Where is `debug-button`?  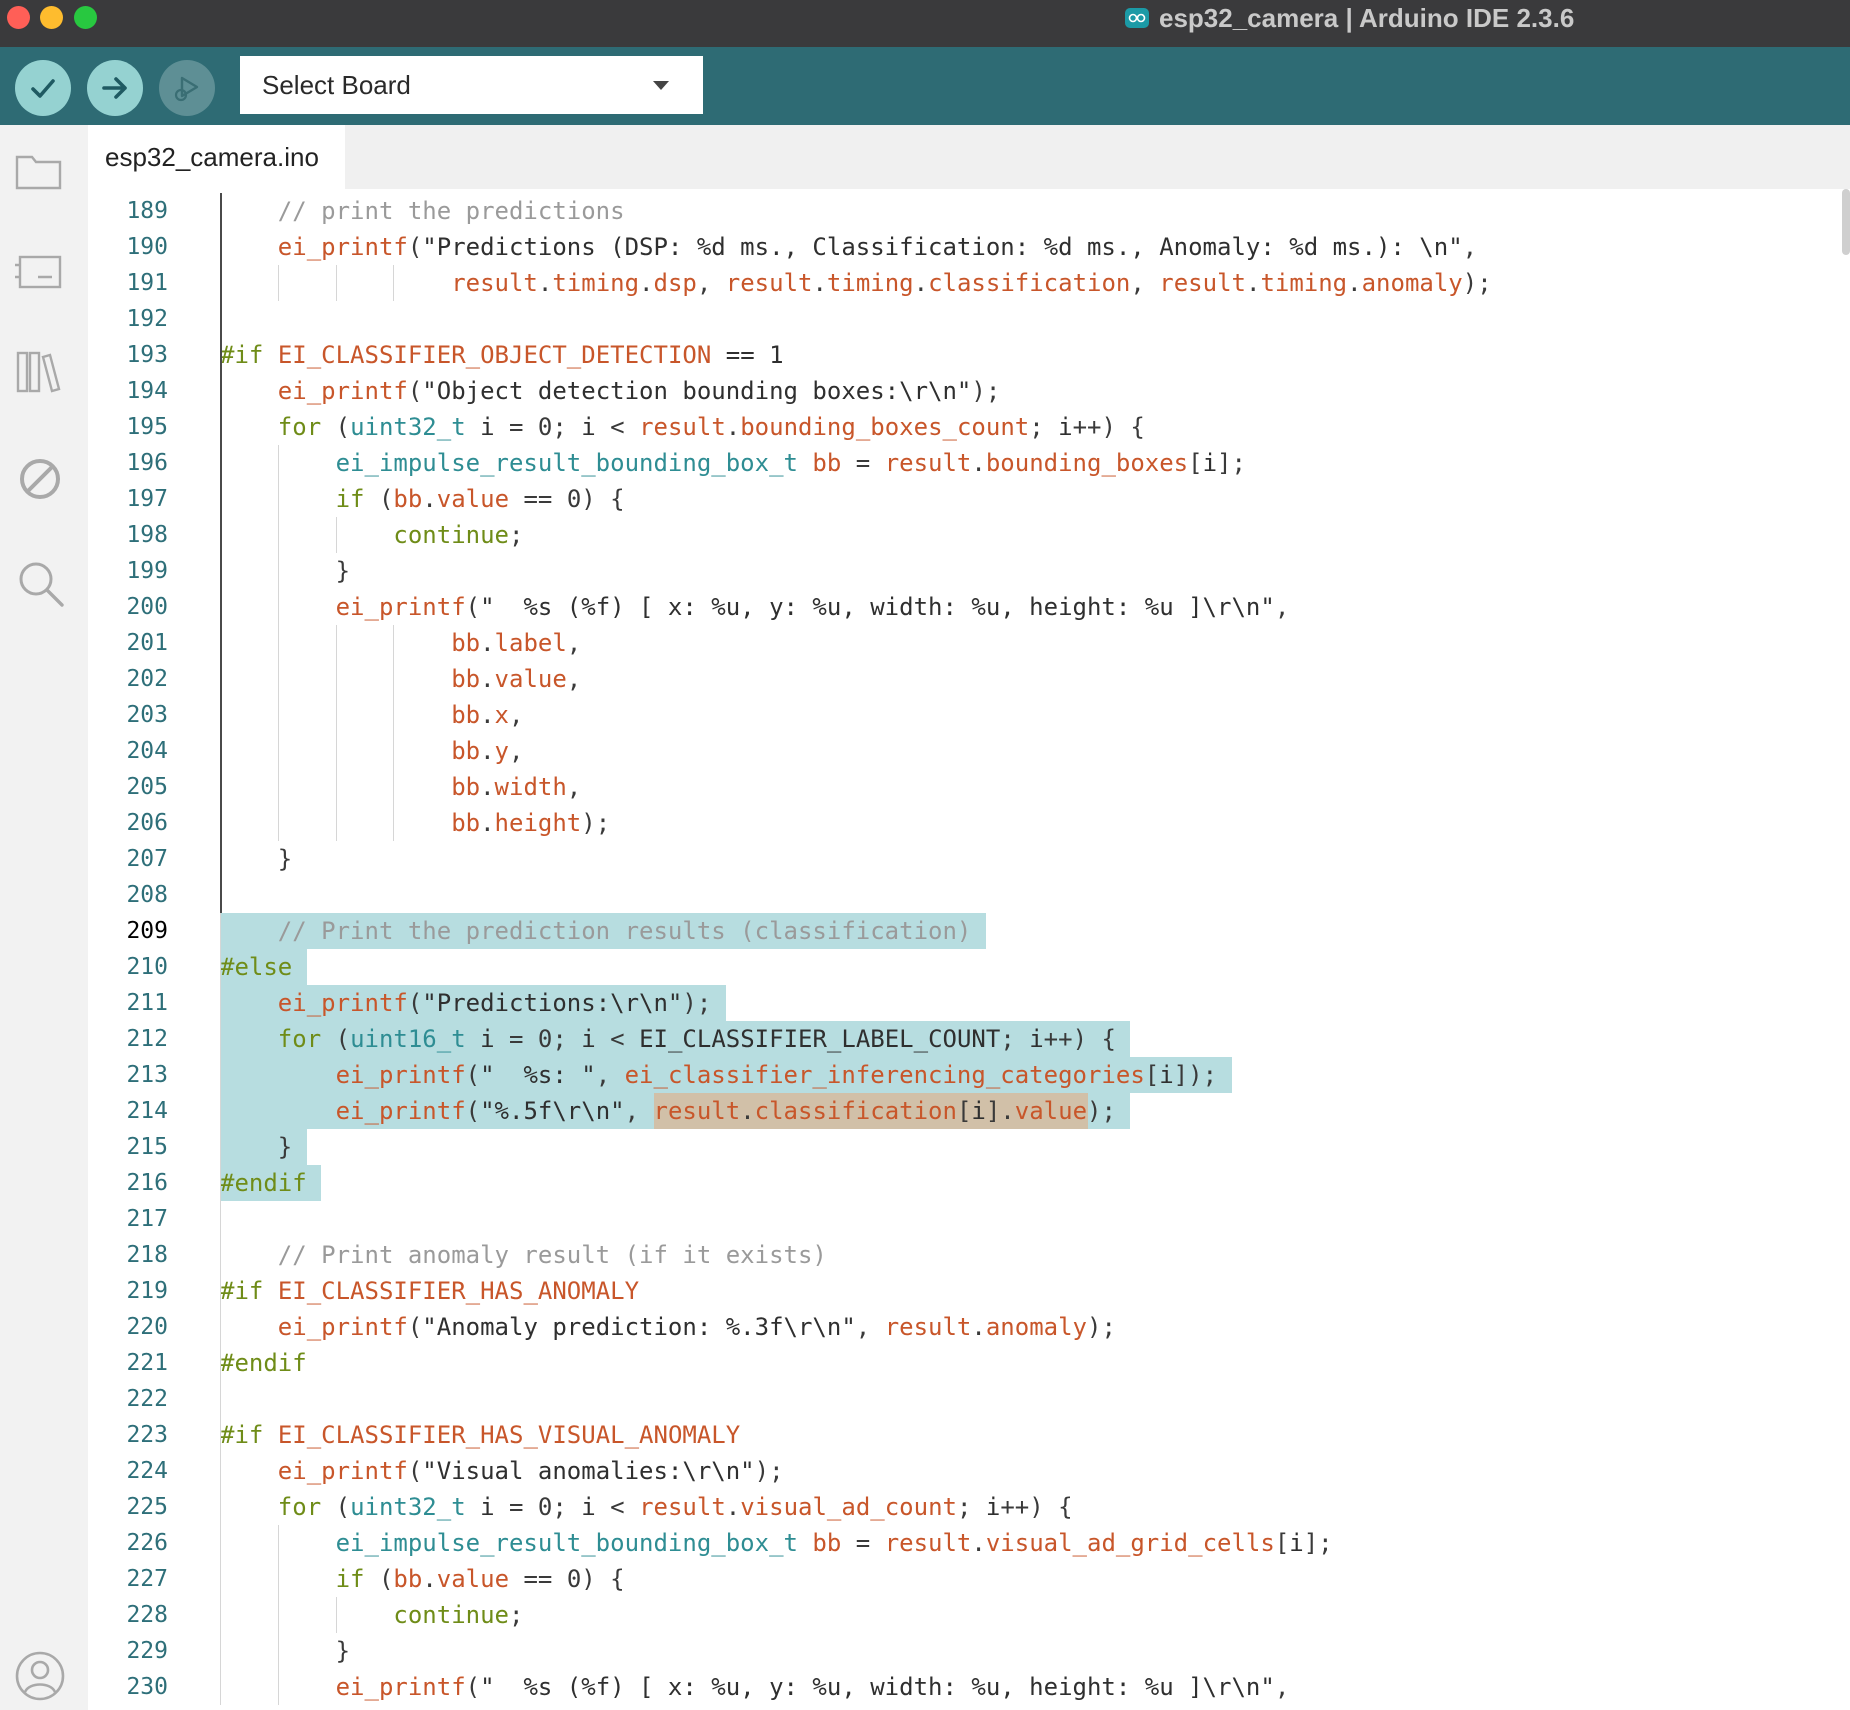 debug-button is located at coordinates (187, 88).